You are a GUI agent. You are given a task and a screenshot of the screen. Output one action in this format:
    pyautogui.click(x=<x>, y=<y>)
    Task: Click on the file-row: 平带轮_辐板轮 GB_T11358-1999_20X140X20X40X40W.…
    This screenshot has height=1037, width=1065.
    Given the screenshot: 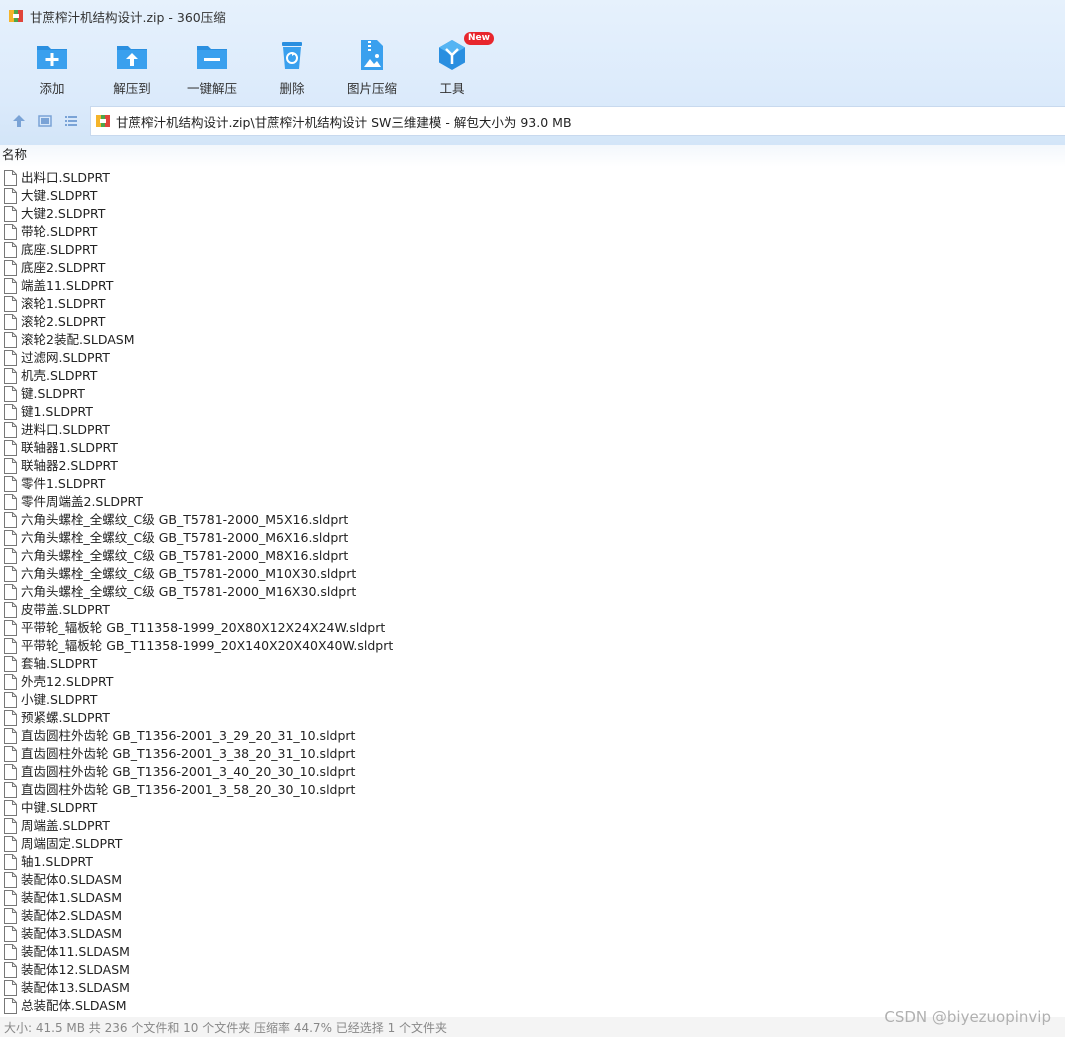 What is the action you would take?
    pyautogui.click(x=532, y=646)
    